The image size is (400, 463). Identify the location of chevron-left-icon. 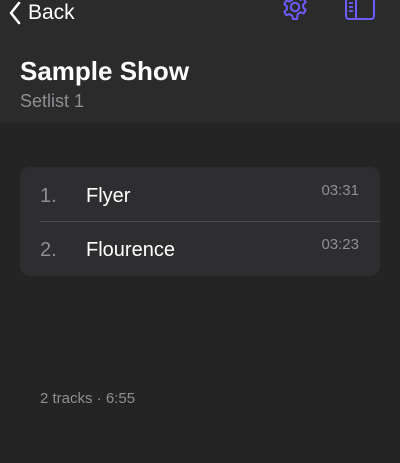
(15, 13).